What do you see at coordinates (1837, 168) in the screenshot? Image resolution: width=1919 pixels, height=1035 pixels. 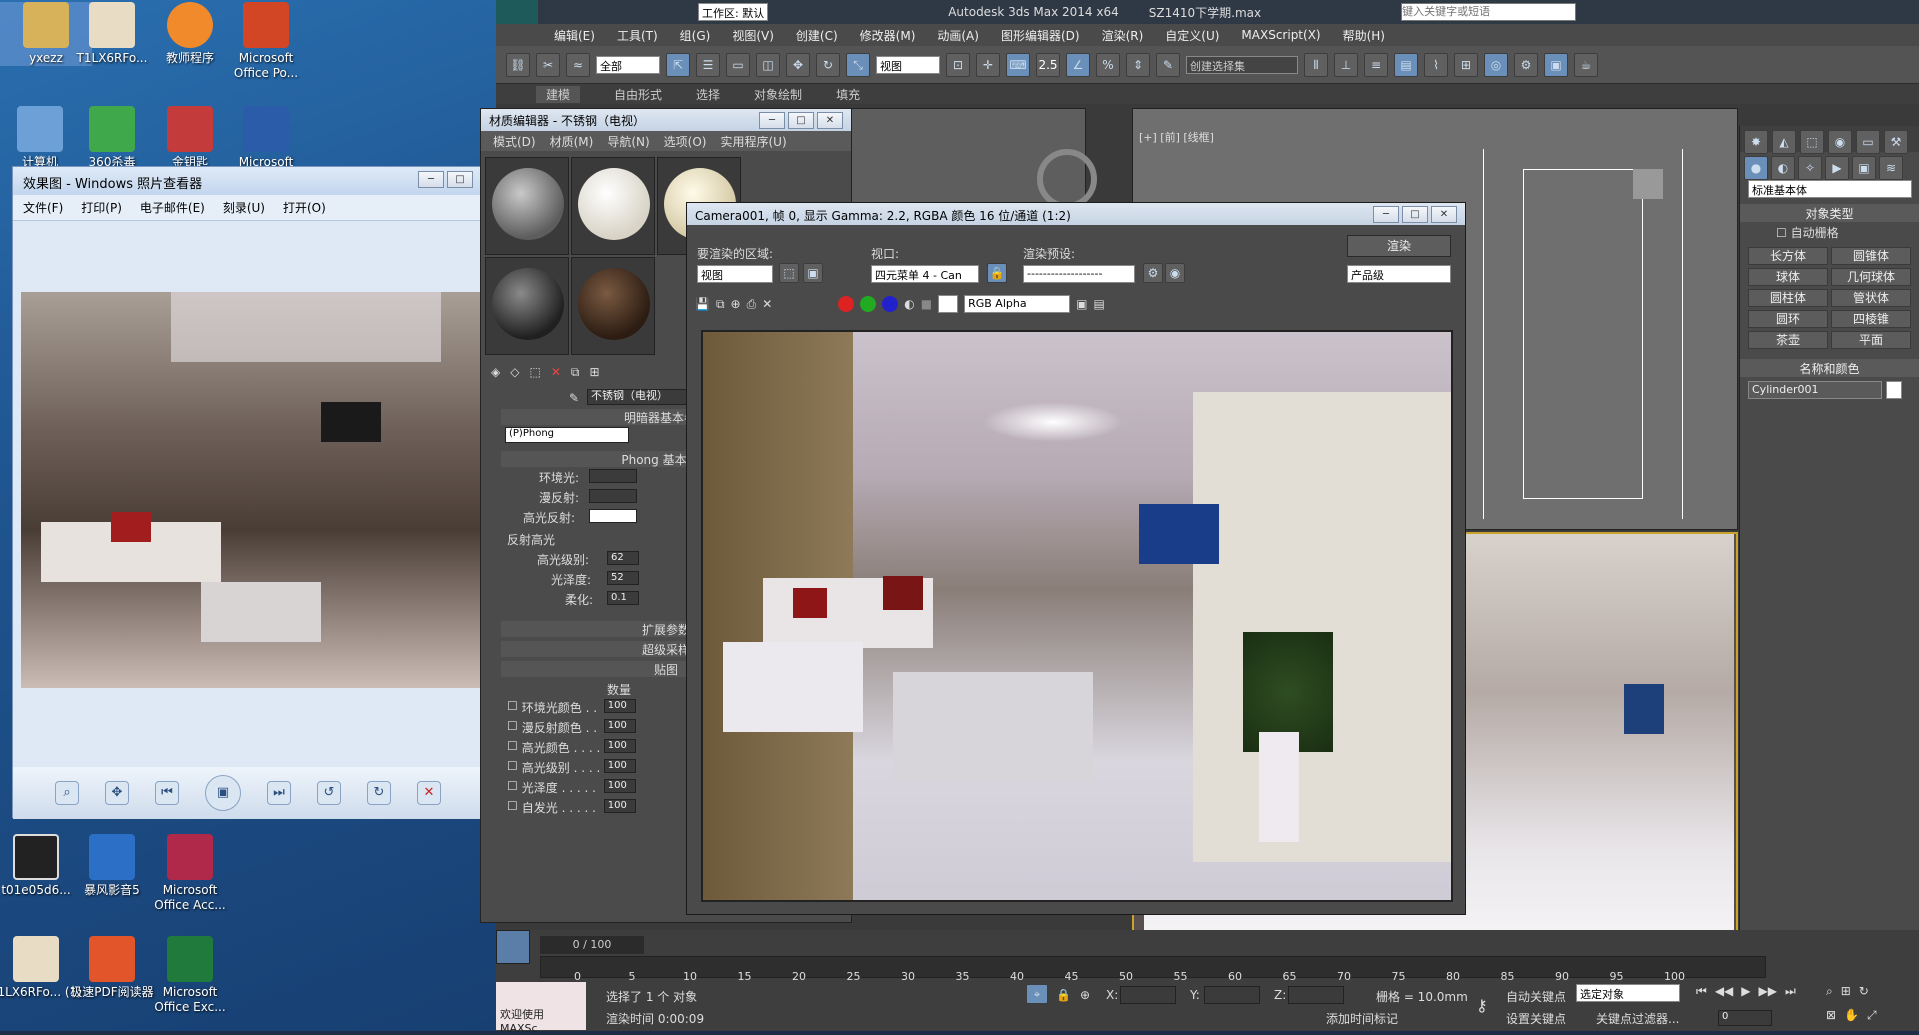 I see `cameras-icon: ▶` at bounding box center [1837, 168].